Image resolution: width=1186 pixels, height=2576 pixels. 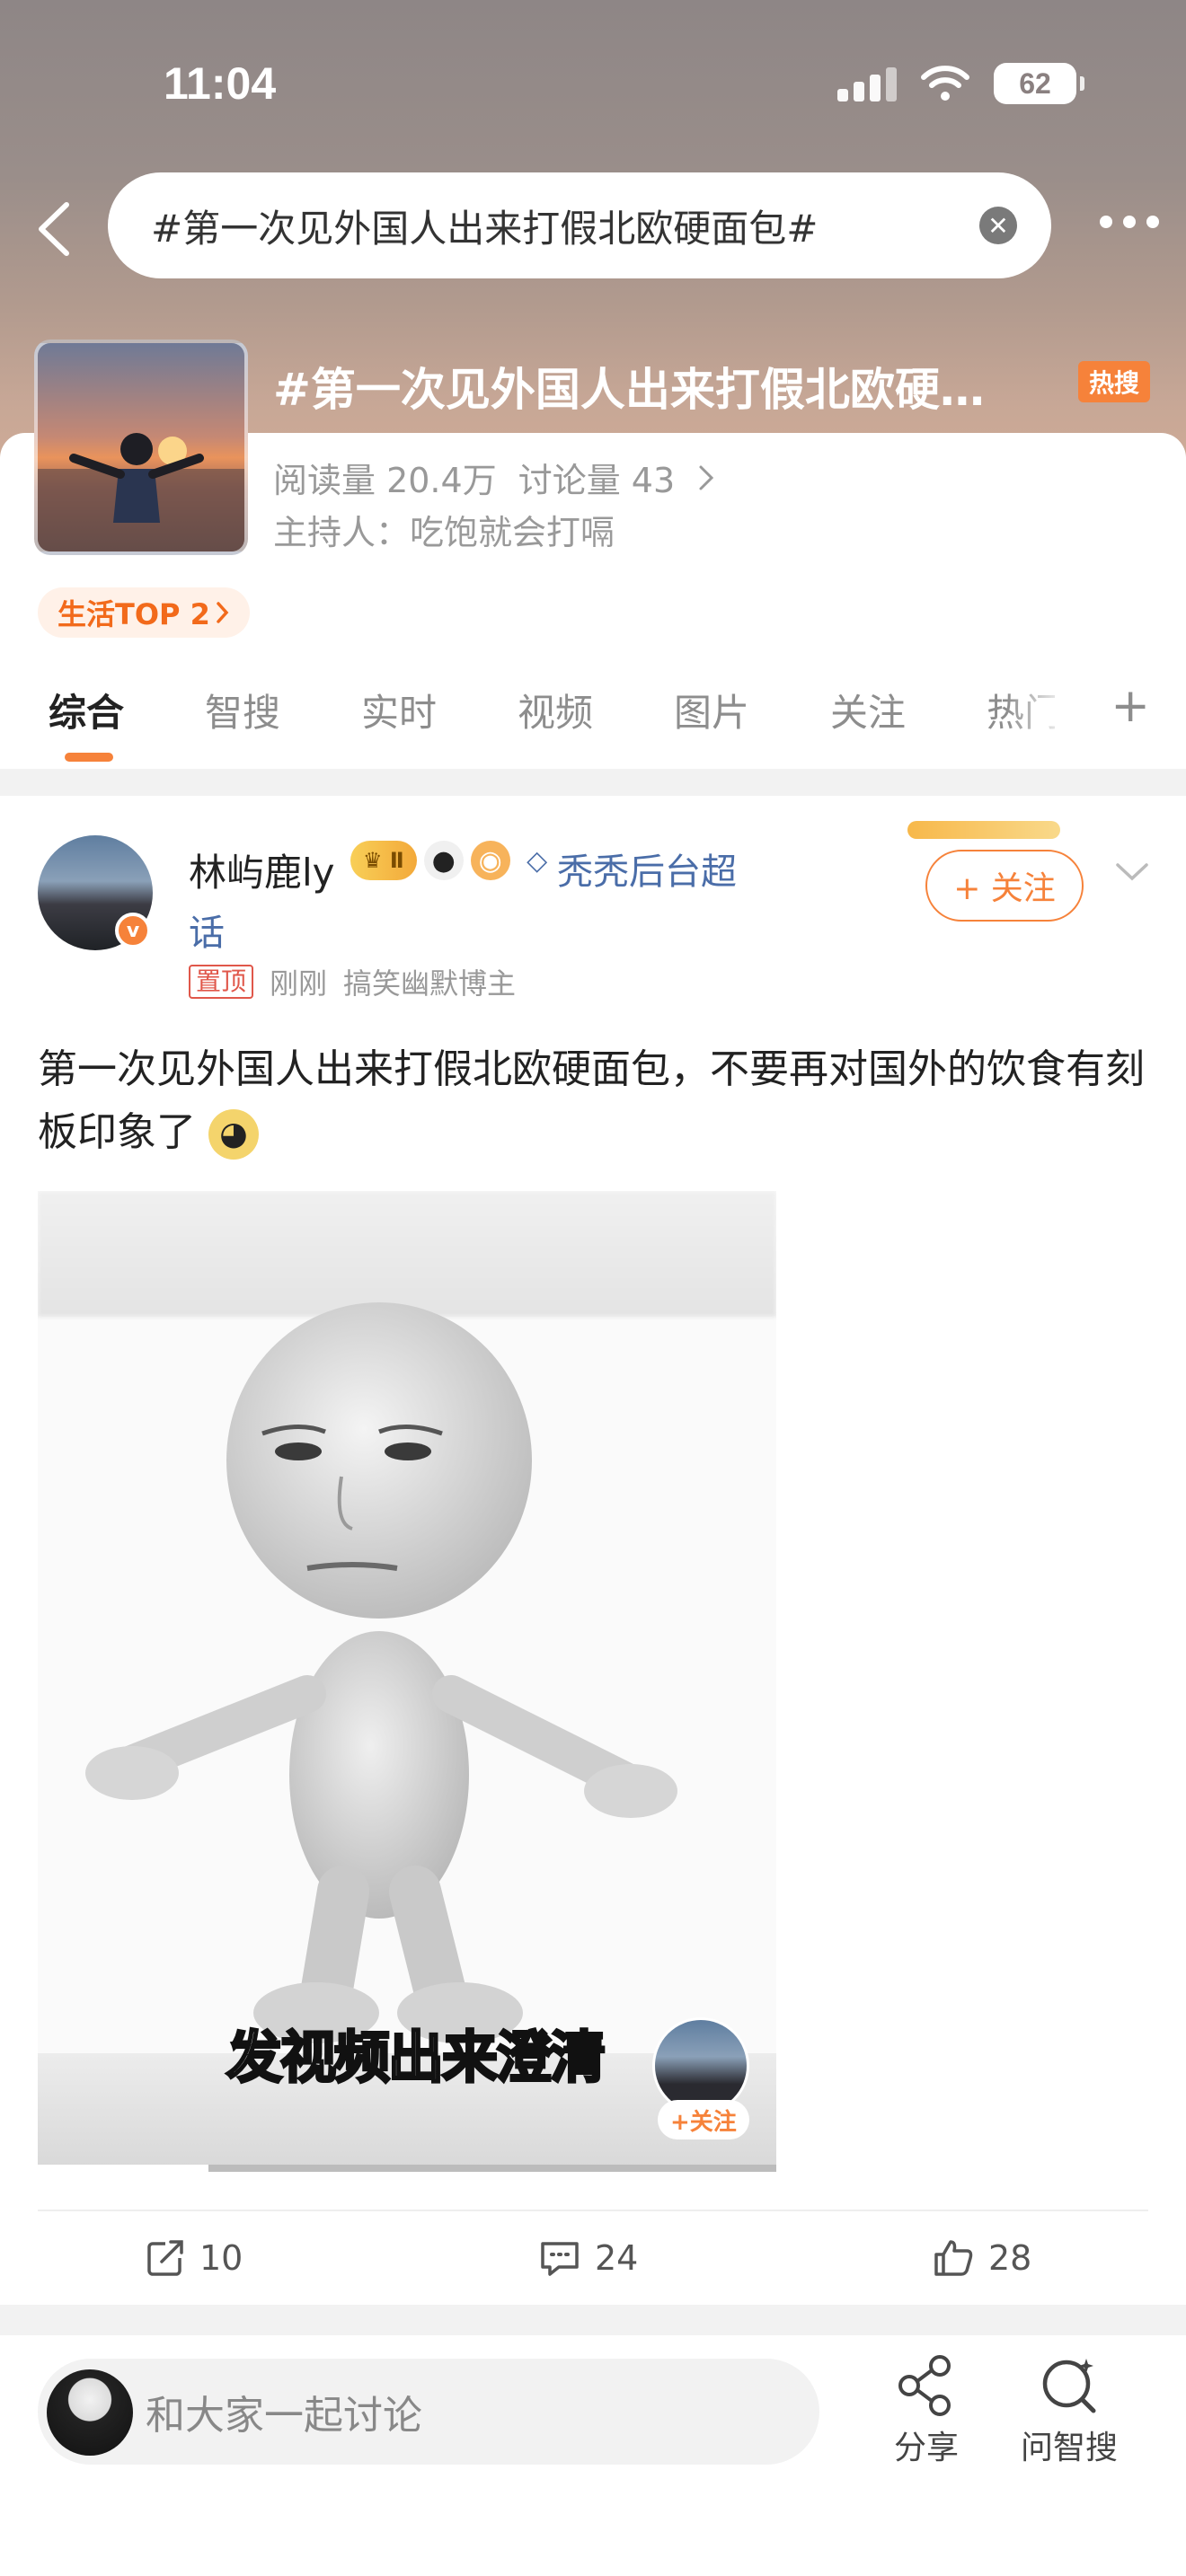 I want to click on status-time: 11:04, so click(x=220, y=83).